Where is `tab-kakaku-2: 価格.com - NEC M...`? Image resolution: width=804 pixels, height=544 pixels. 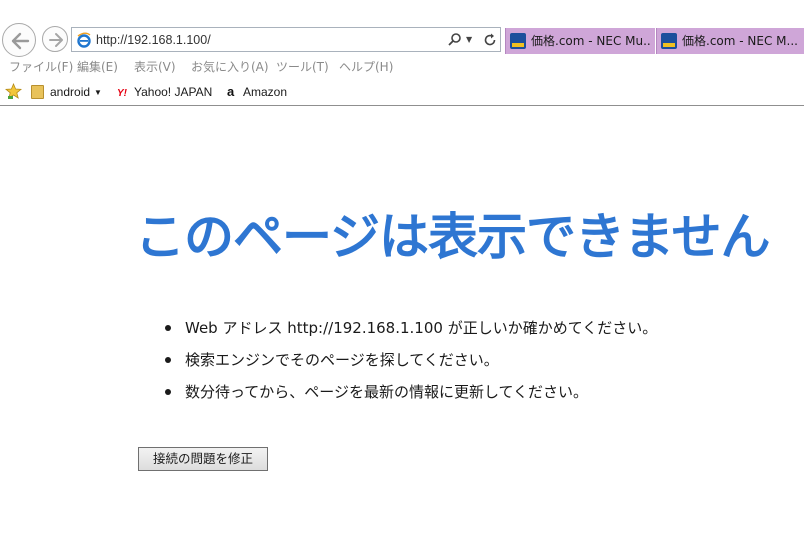
tab-kakaku-2: 価格.com - NEC M... is located at coordinates (730, 41).